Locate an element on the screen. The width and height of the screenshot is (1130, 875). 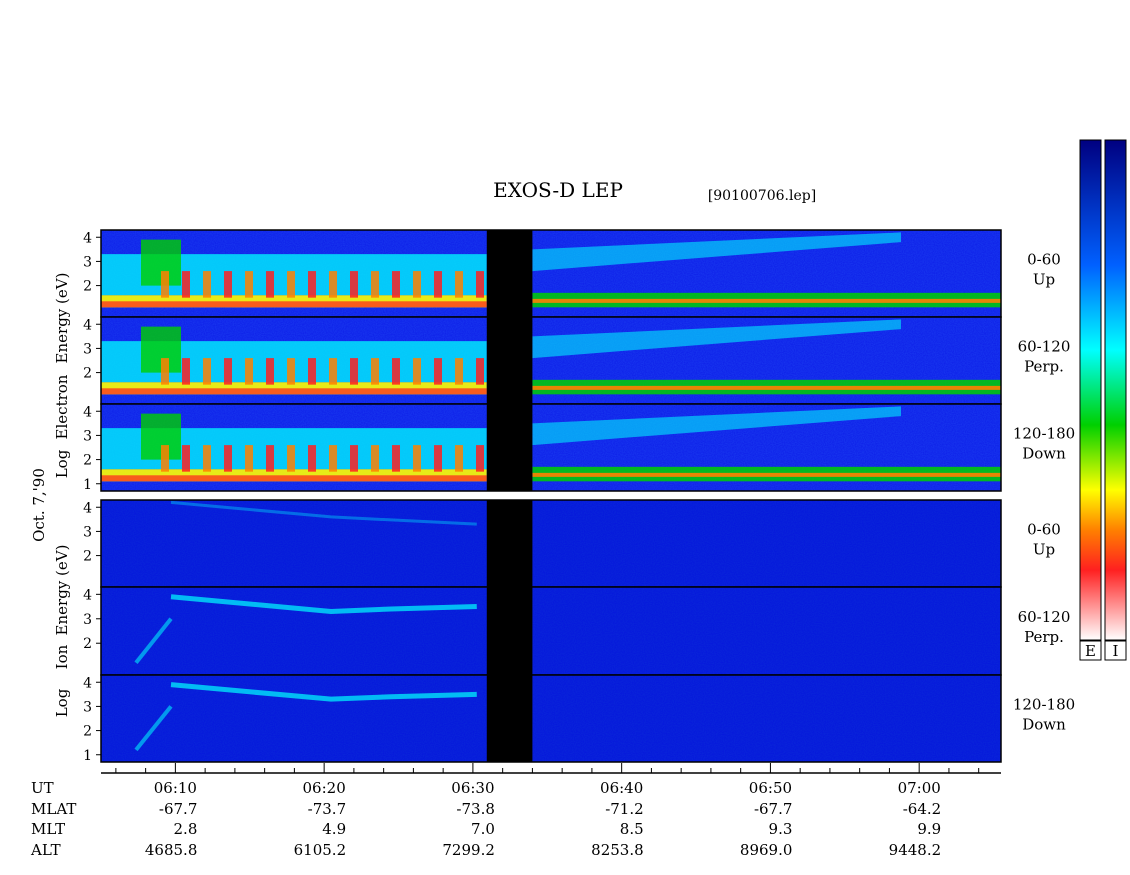
panel-electron-60-120: 4 3 2 60-120 Perp. is located at coordinates (577, 360).